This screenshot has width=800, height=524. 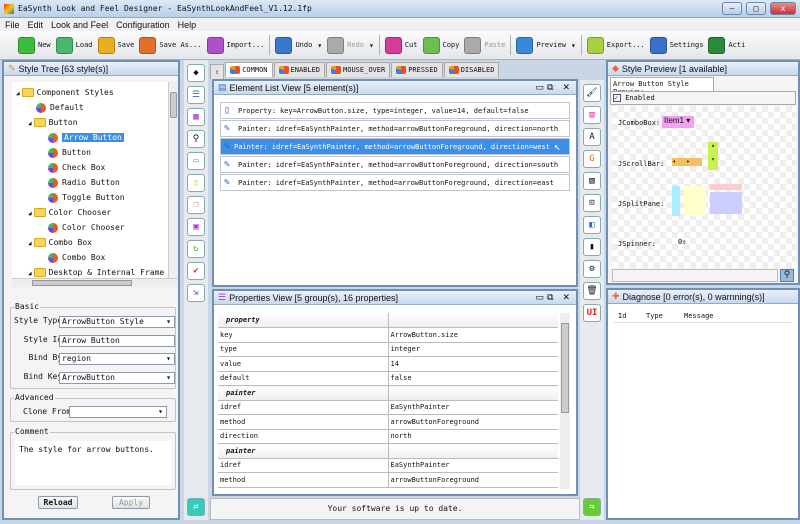 I want to click on tree-item: ◢ Desktop & Internal Frame, so click(x=92, y=271).